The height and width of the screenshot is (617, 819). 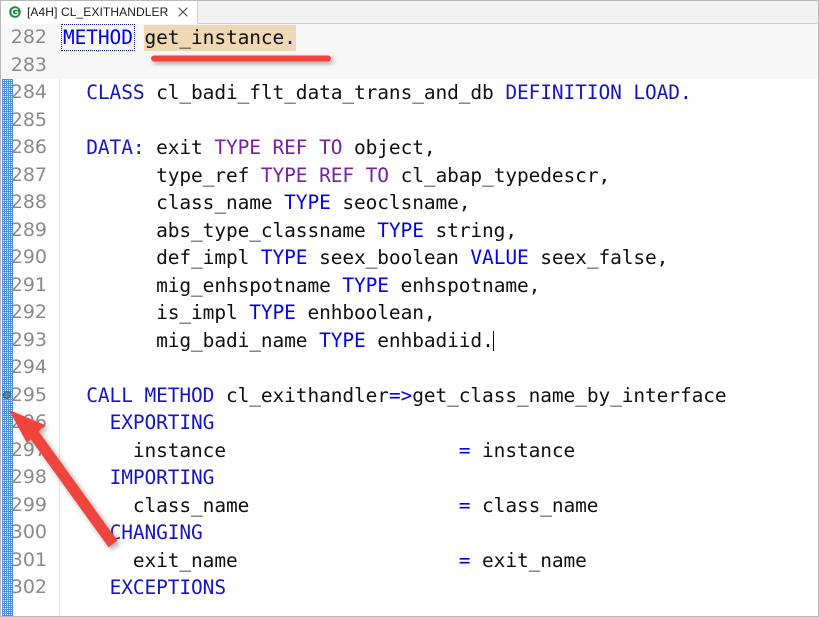 What do you see at coordinates (409, 423) in the screenshot?
I see `code-line-296: 296 EXPORTING` at bounding box center [409, 423].